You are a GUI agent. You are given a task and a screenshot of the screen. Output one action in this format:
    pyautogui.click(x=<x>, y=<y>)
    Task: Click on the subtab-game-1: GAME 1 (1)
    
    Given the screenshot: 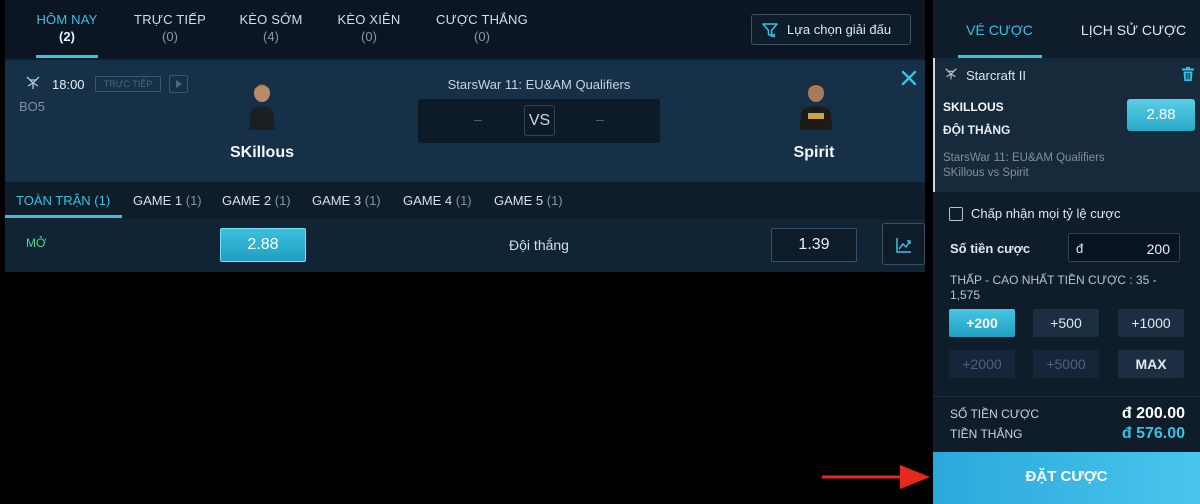 What is the action you would take?
    pyautogui.click(x=167, y=200)
    